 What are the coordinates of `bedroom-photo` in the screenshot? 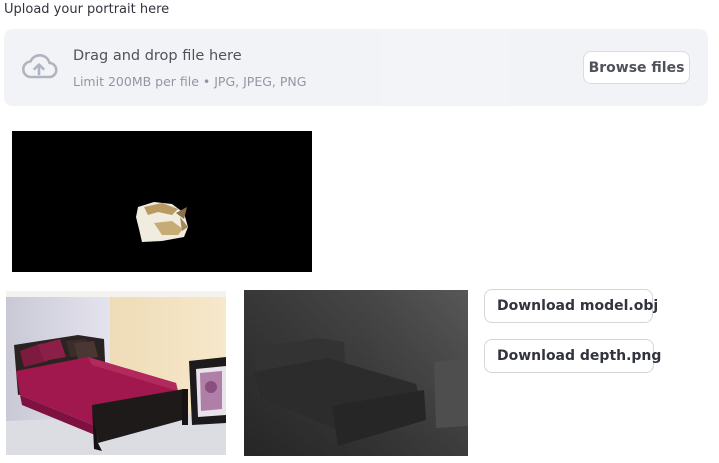 It's located at (116, 373).